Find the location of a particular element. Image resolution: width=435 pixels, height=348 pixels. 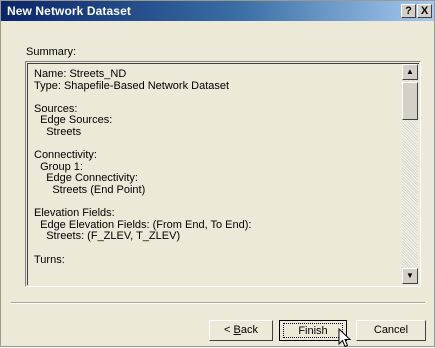

back-button-accelerator: B is located at coordinates (237, 330).